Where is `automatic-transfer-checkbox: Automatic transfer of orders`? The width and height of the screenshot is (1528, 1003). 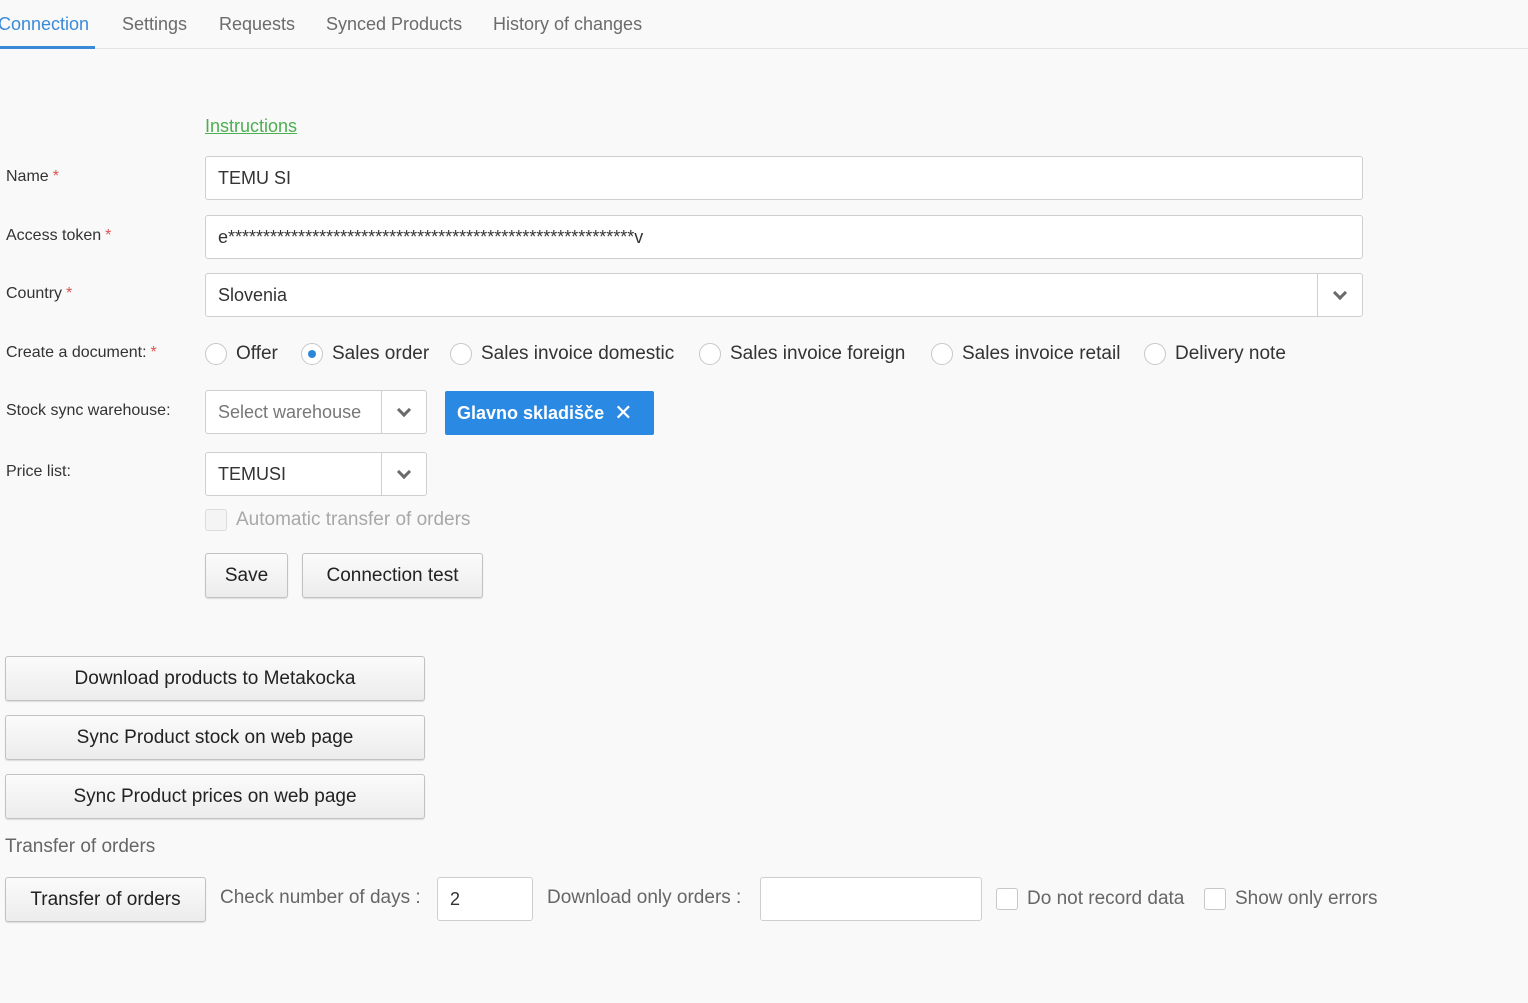
automatic-transfer-checkbox: Automatic transfer of orders is located at coordinates (337, 520).